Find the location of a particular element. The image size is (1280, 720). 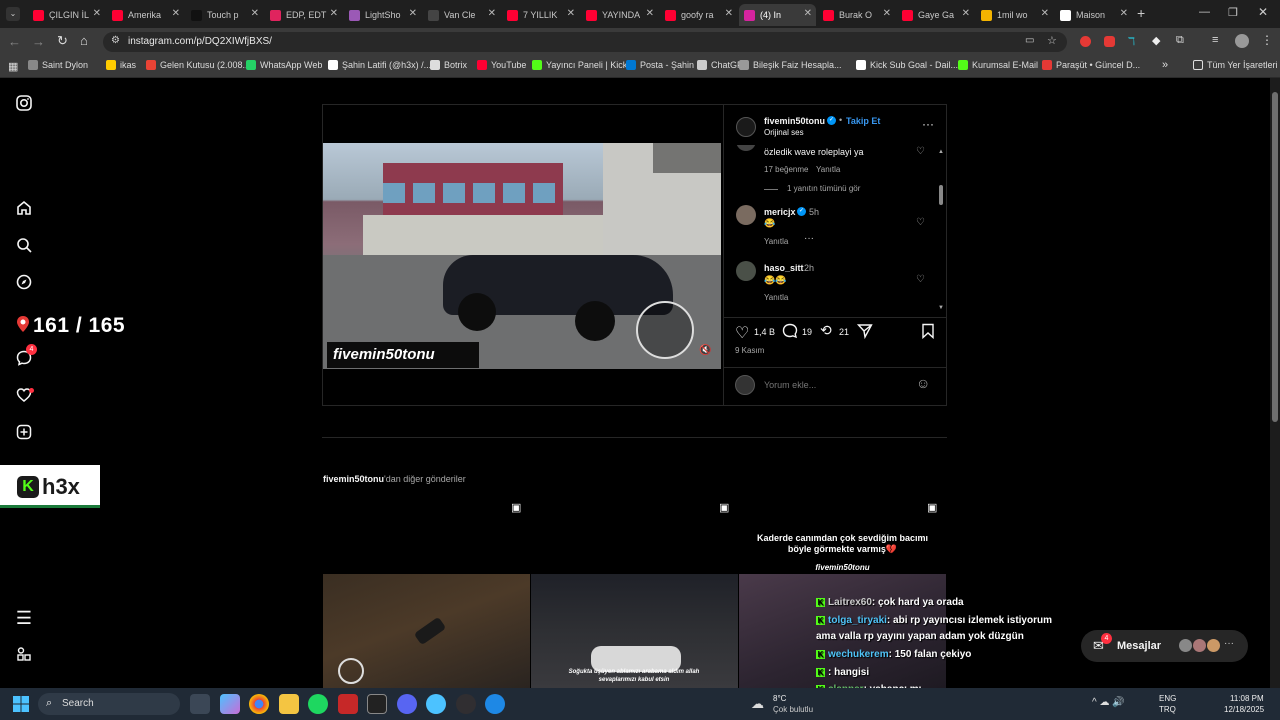

close-window-icon: ✕ is located at coordinates (1263, 12).